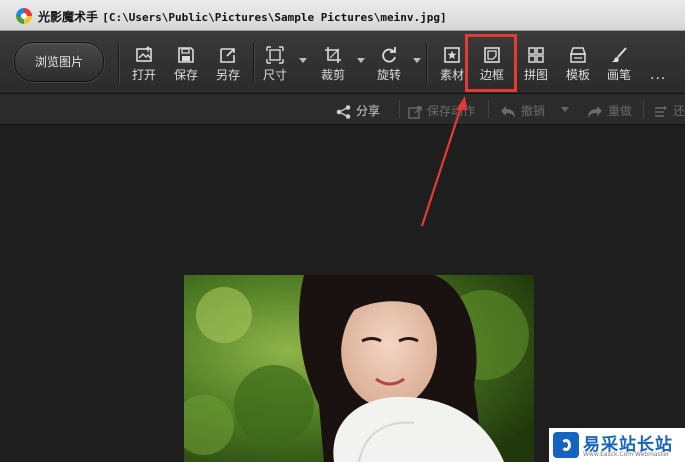  What do you see at coordinates (536, 65) in the screenshot?
I see `collage-button: 拼图` at bounding box center [536, 65].